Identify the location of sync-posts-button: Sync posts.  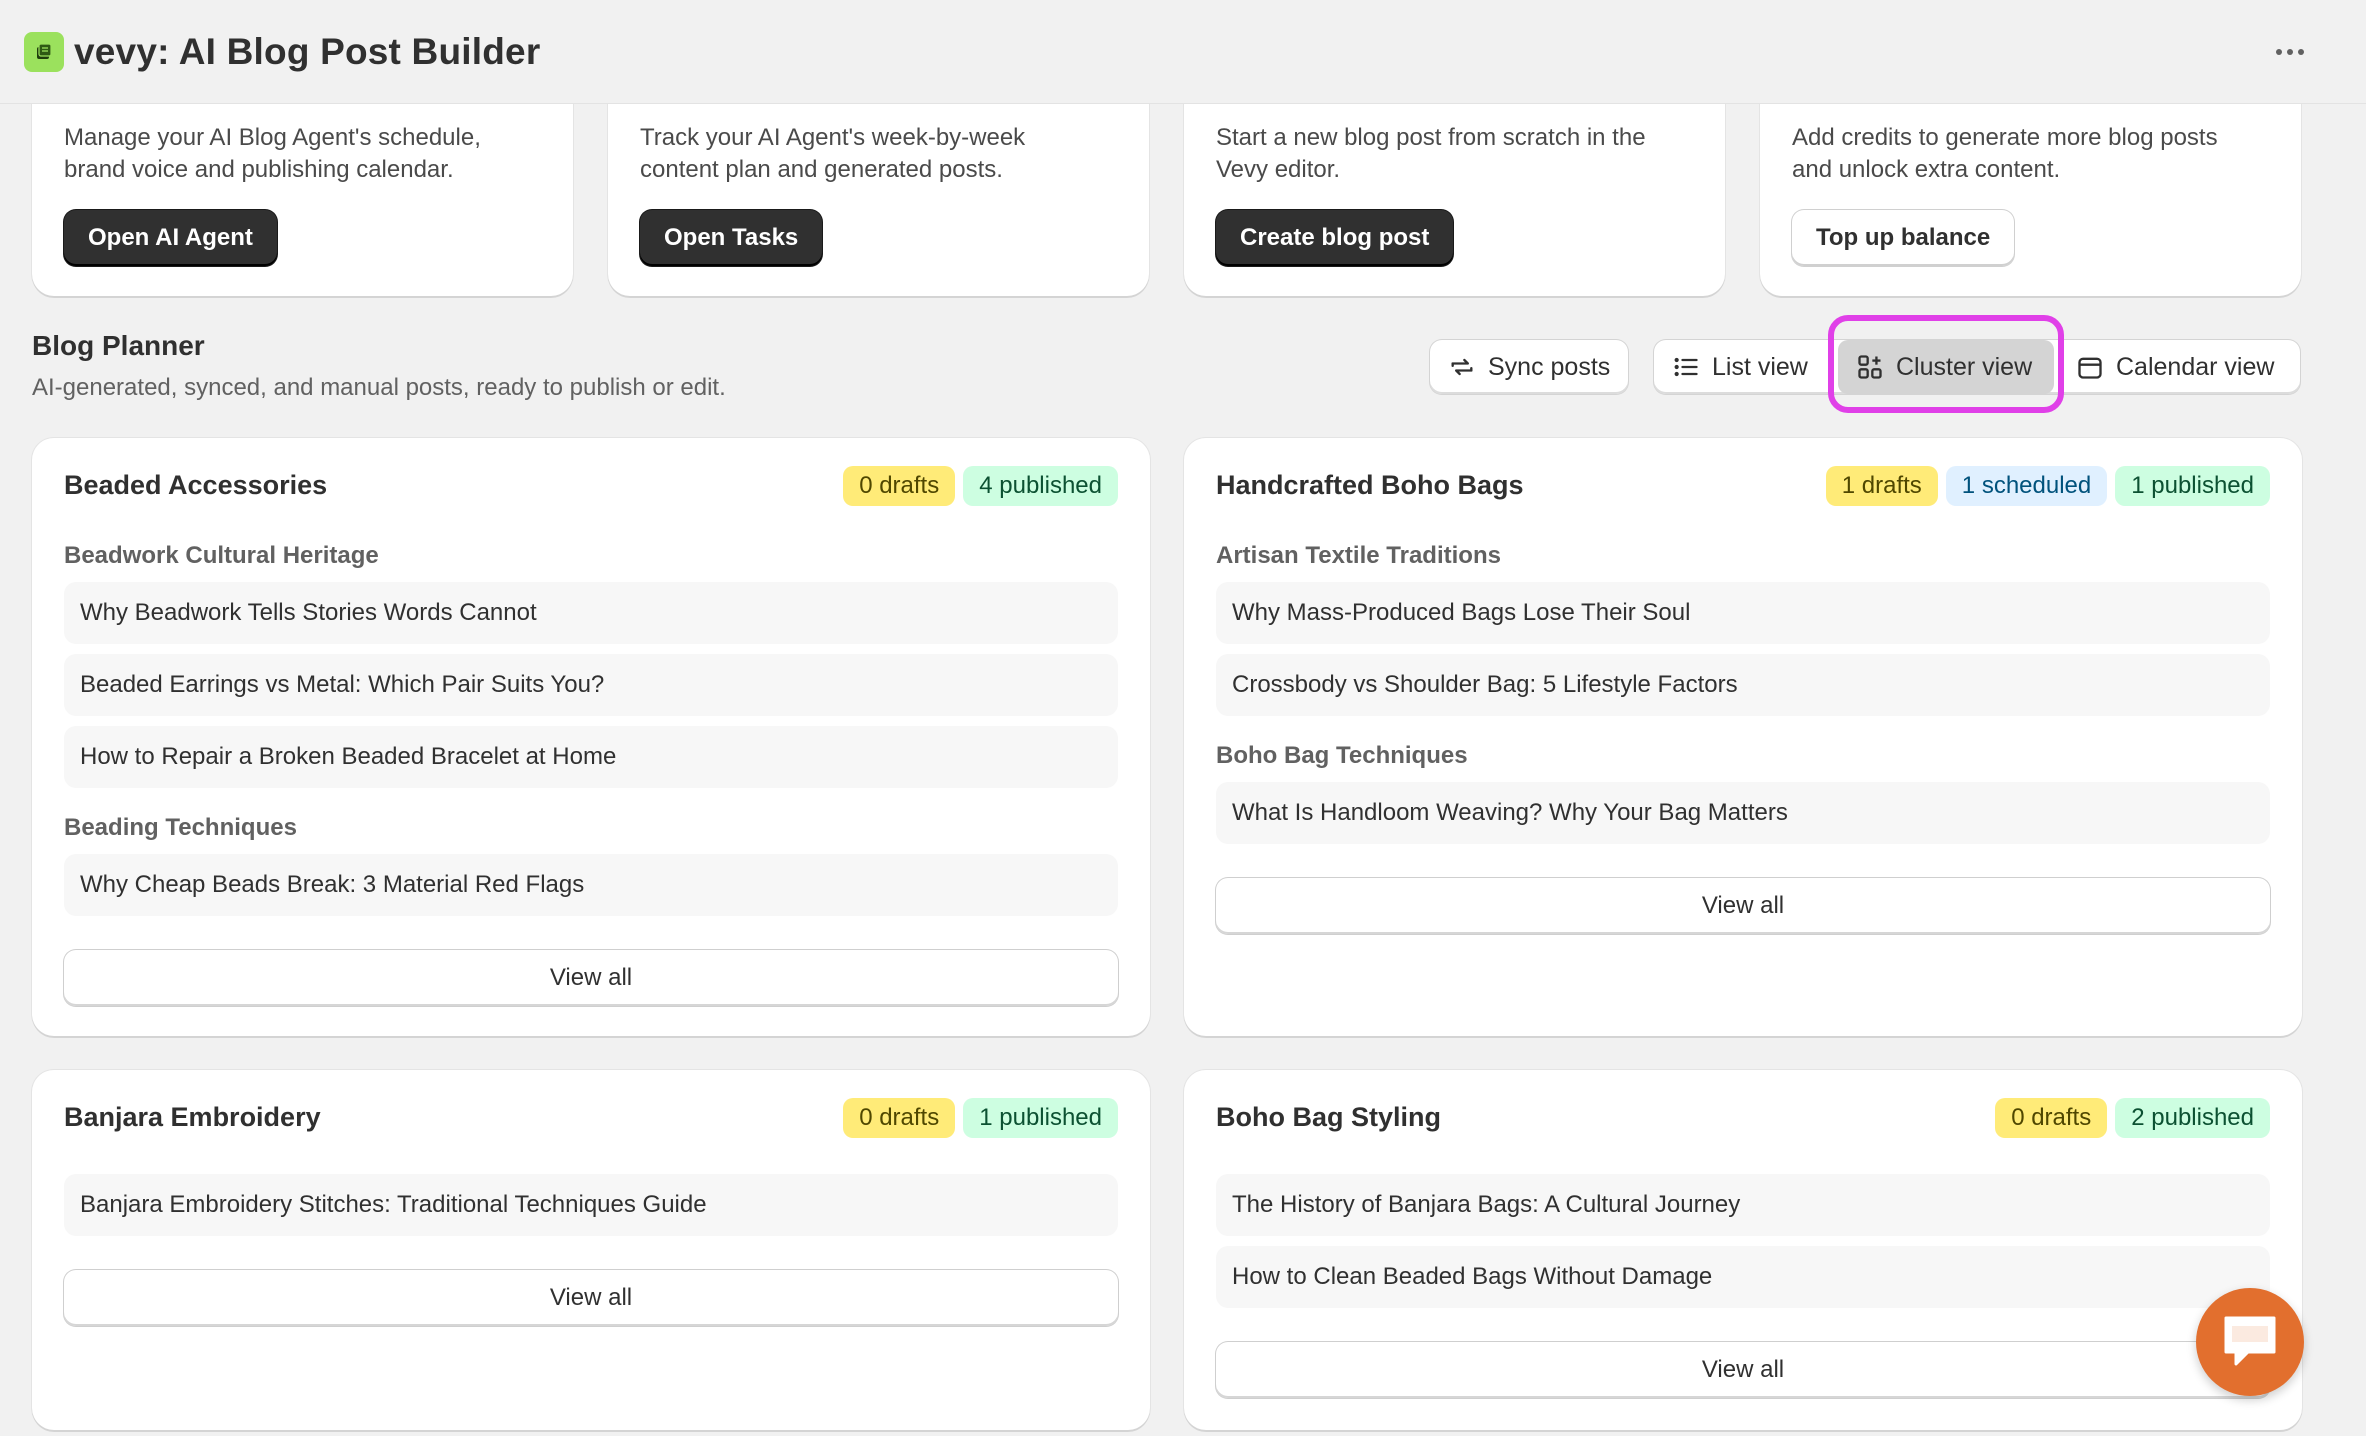
(1529, 367).